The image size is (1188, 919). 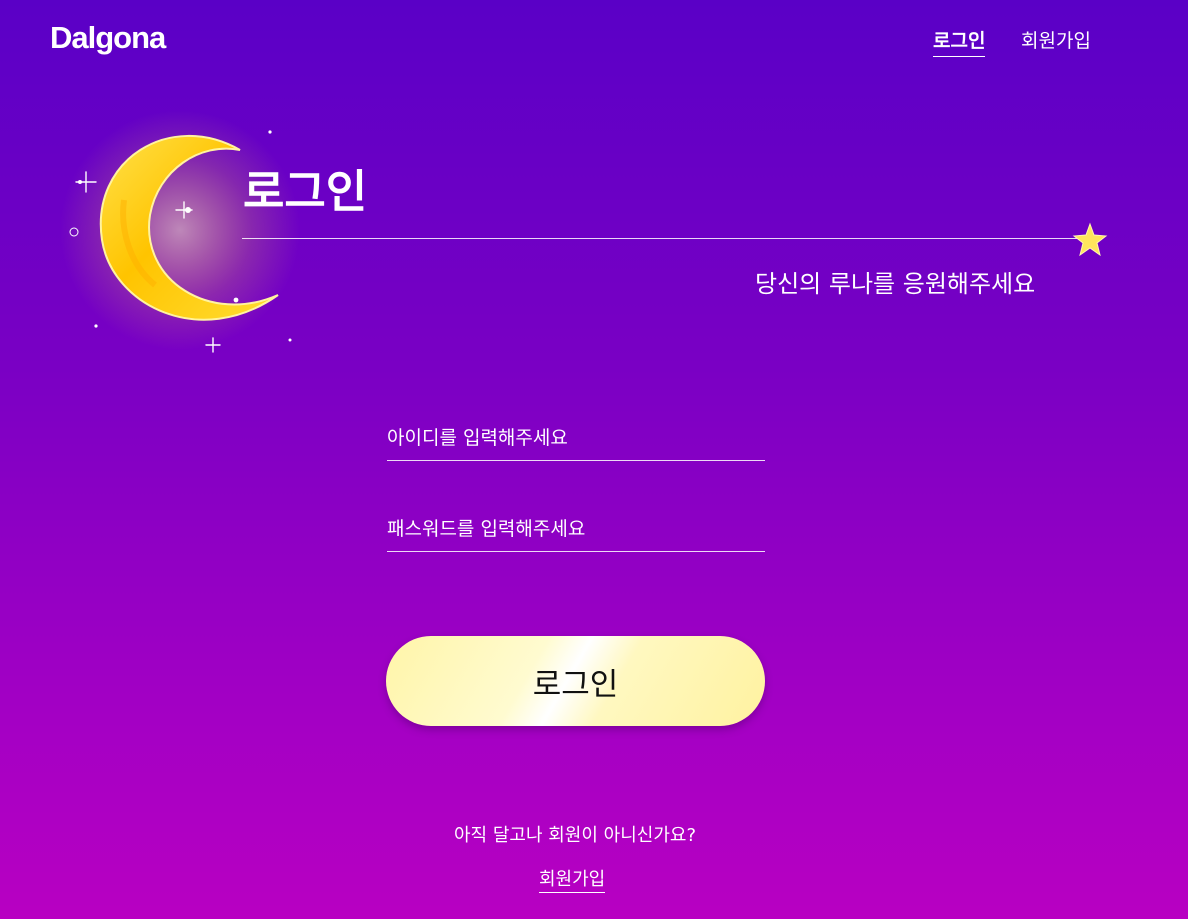 I want to click on nav-signup-link: 회원가입, so click(x=1056, y=41).